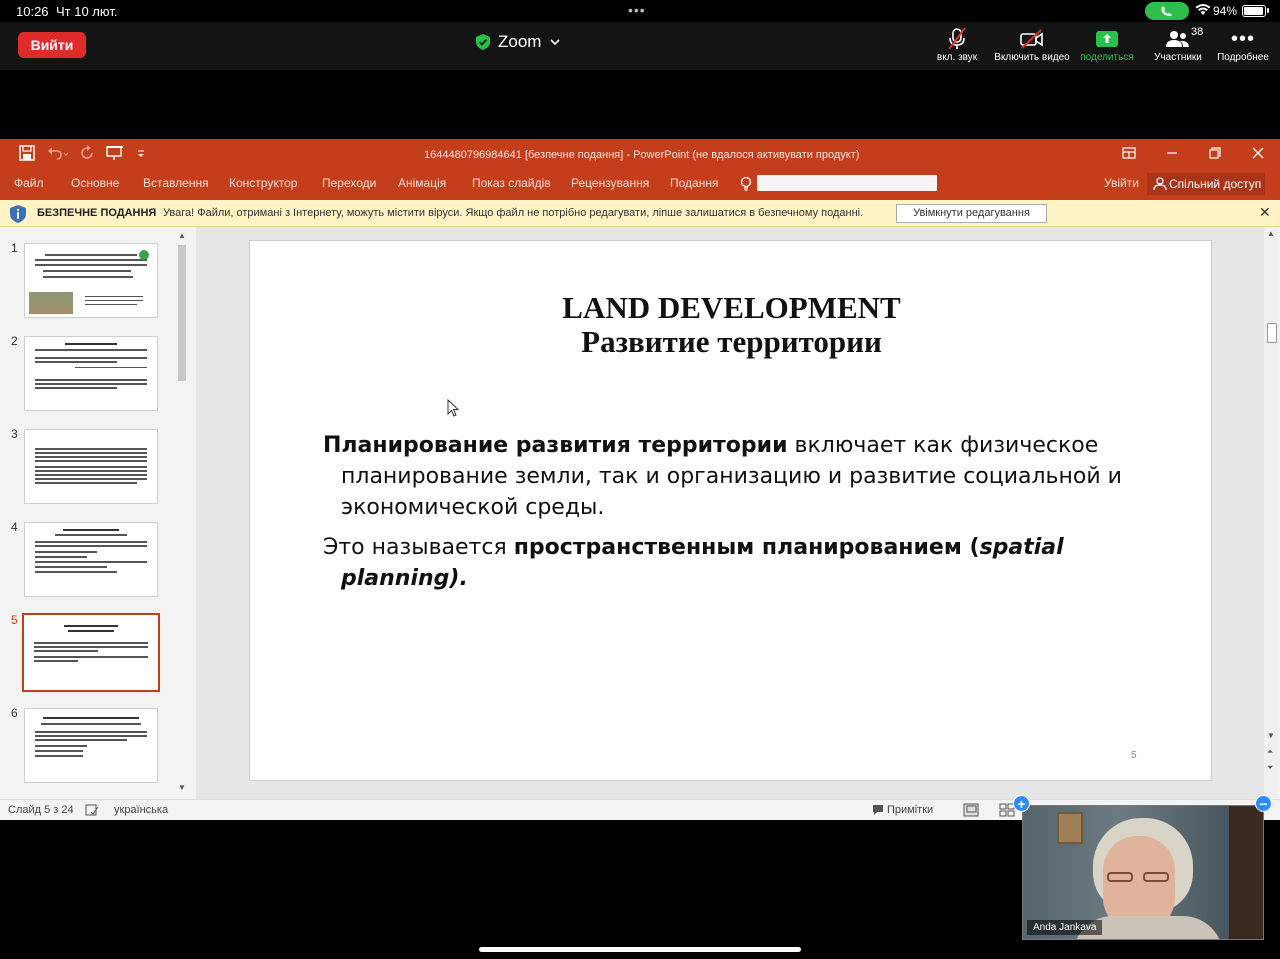  Describe the element at coordinates (483, 42) in the screenshot. I see `shield-check-icon` at that location.